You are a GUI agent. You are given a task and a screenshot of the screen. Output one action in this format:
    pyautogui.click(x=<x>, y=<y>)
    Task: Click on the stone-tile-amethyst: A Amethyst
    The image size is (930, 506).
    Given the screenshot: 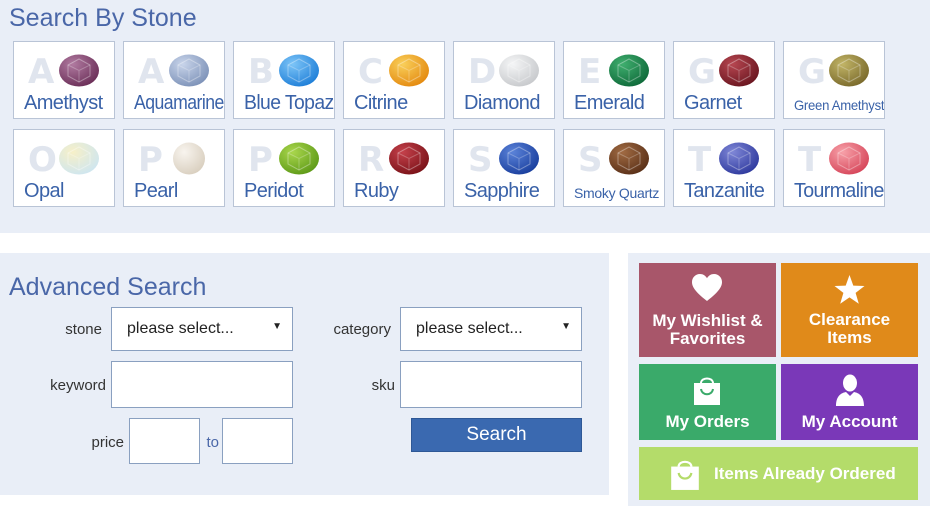 What is the action you would take?
    pyautogui.click(x=64, y=80)
    